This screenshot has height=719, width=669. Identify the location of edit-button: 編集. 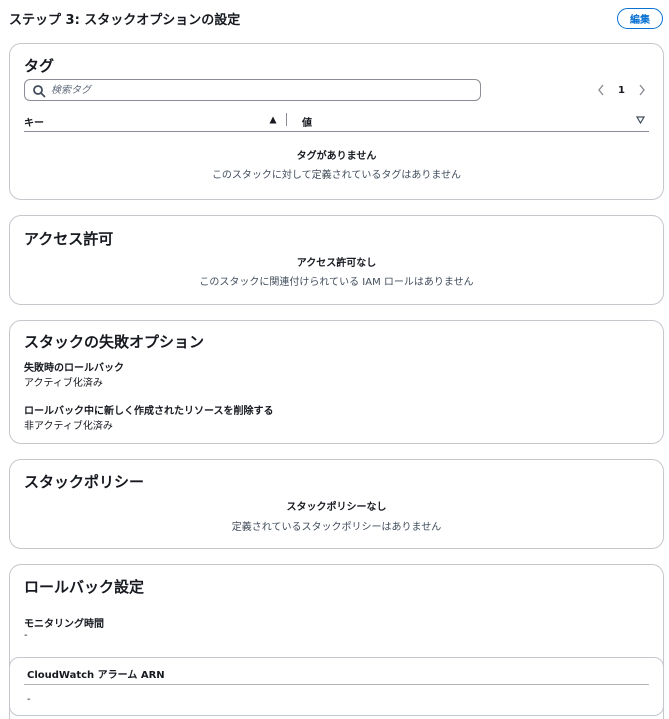
(640, 18).